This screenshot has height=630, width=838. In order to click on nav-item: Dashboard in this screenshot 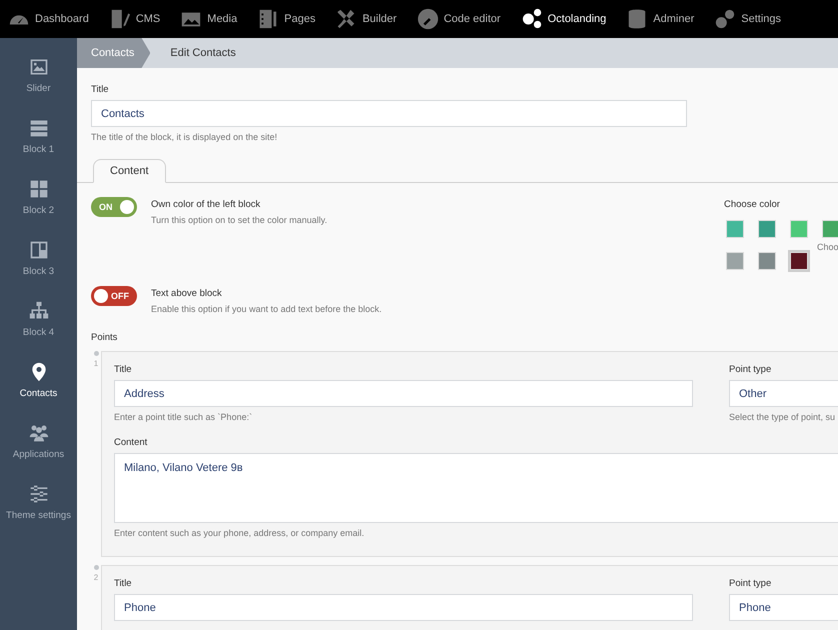, I will do `click(48, 19)`.